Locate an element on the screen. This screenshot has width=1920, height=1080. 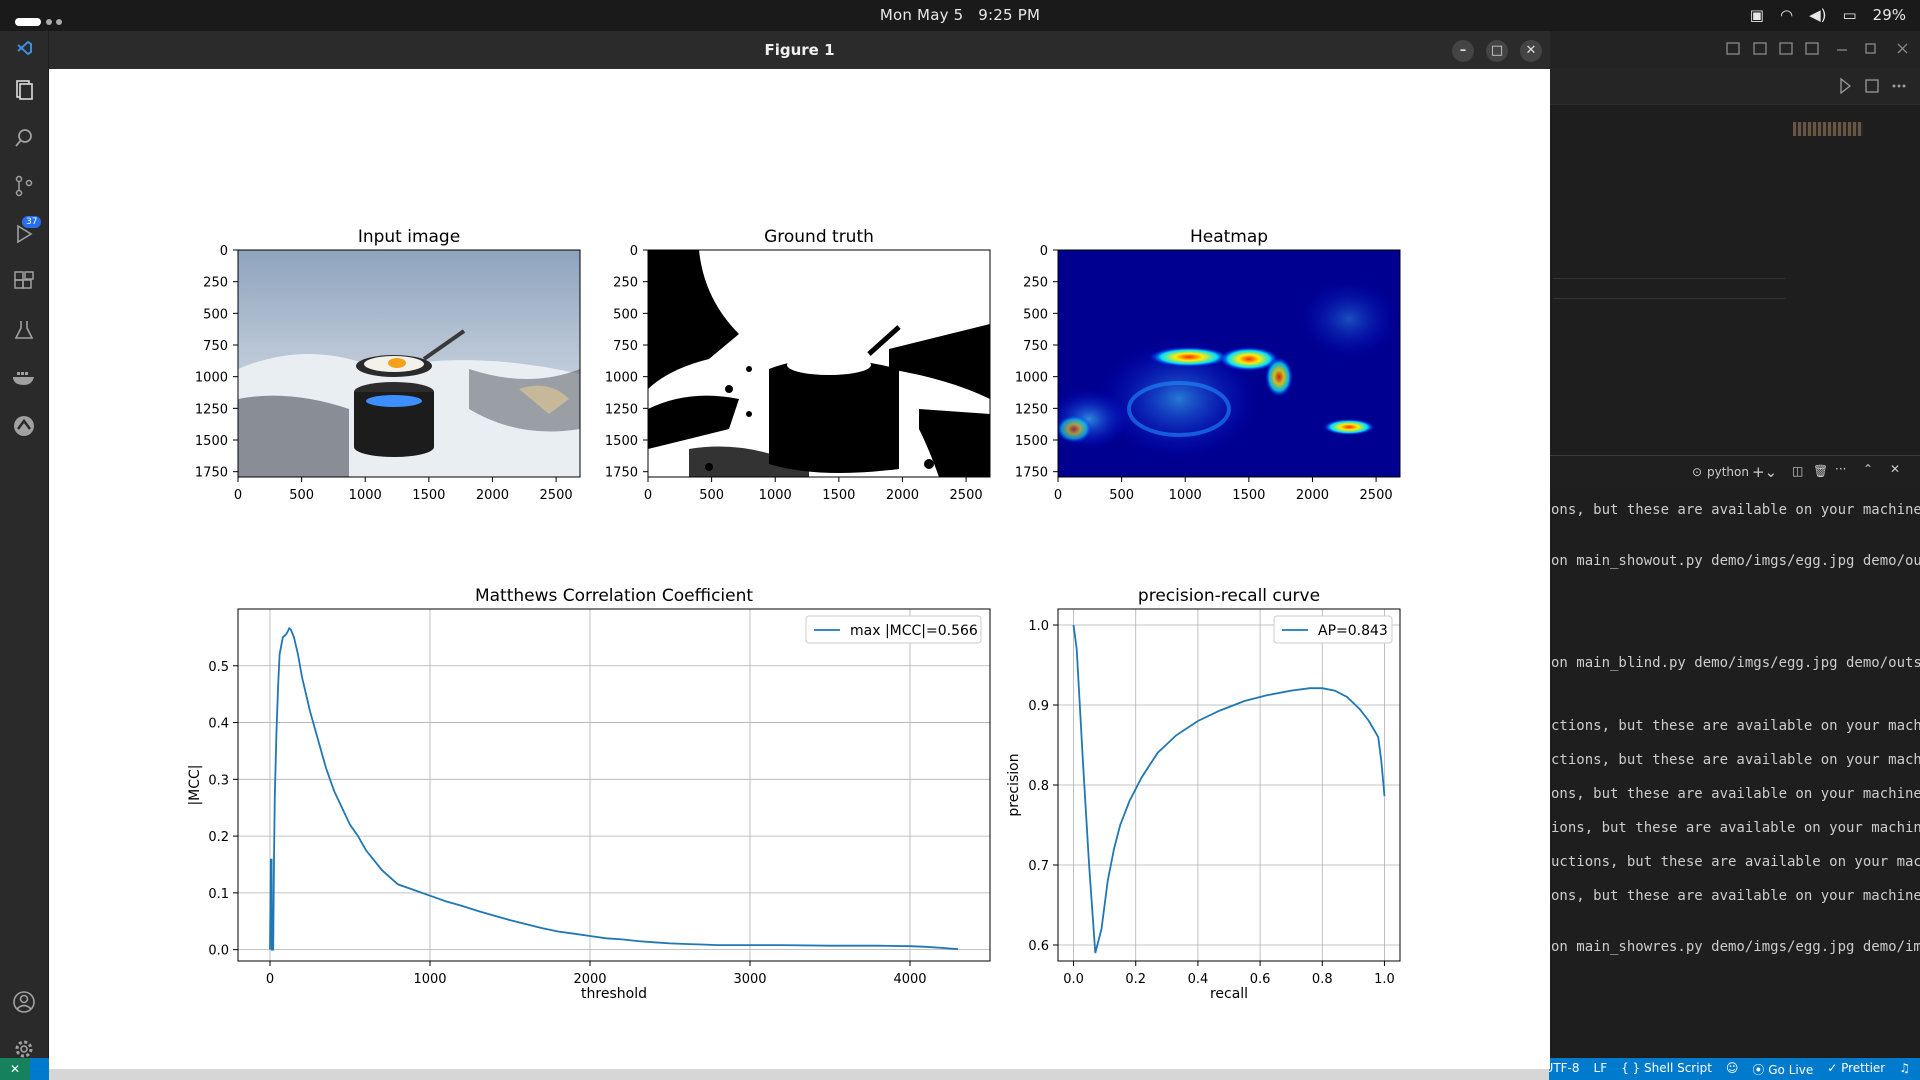
xtick-label: 0.8 is located at coordinates (1322, 979).